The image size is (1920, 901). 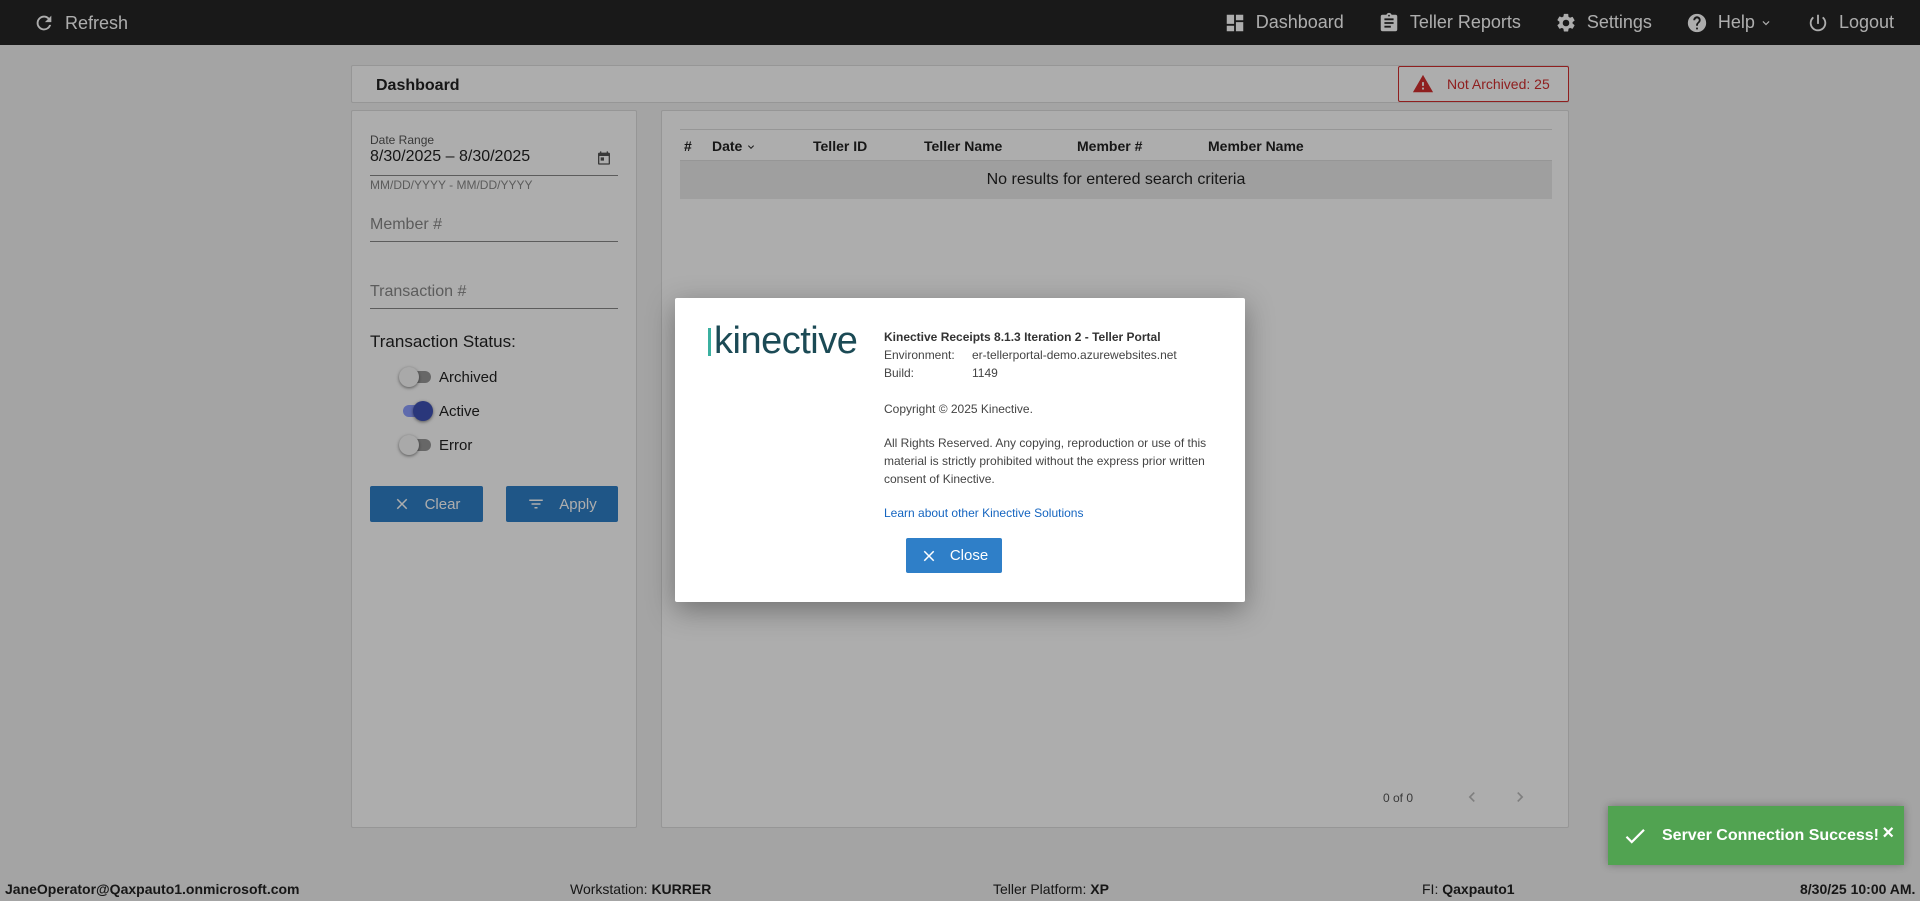 I want to click on build-row: Build: 1149, so click(x=1054, y=373).